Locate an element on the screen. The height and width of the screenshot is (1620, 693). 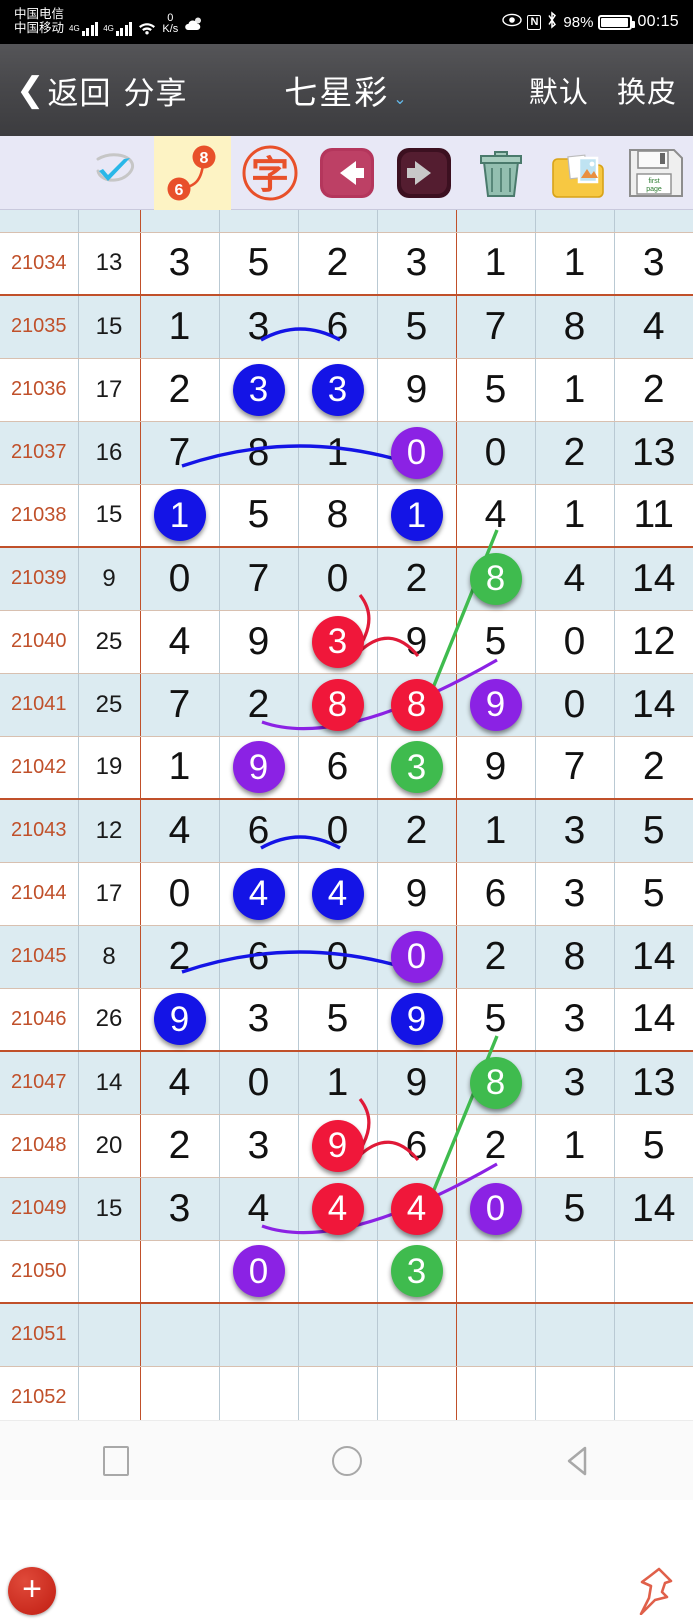
table-row: 21038 15 1 5 8 1 4 1 11 is located at coordinates (346, 516).